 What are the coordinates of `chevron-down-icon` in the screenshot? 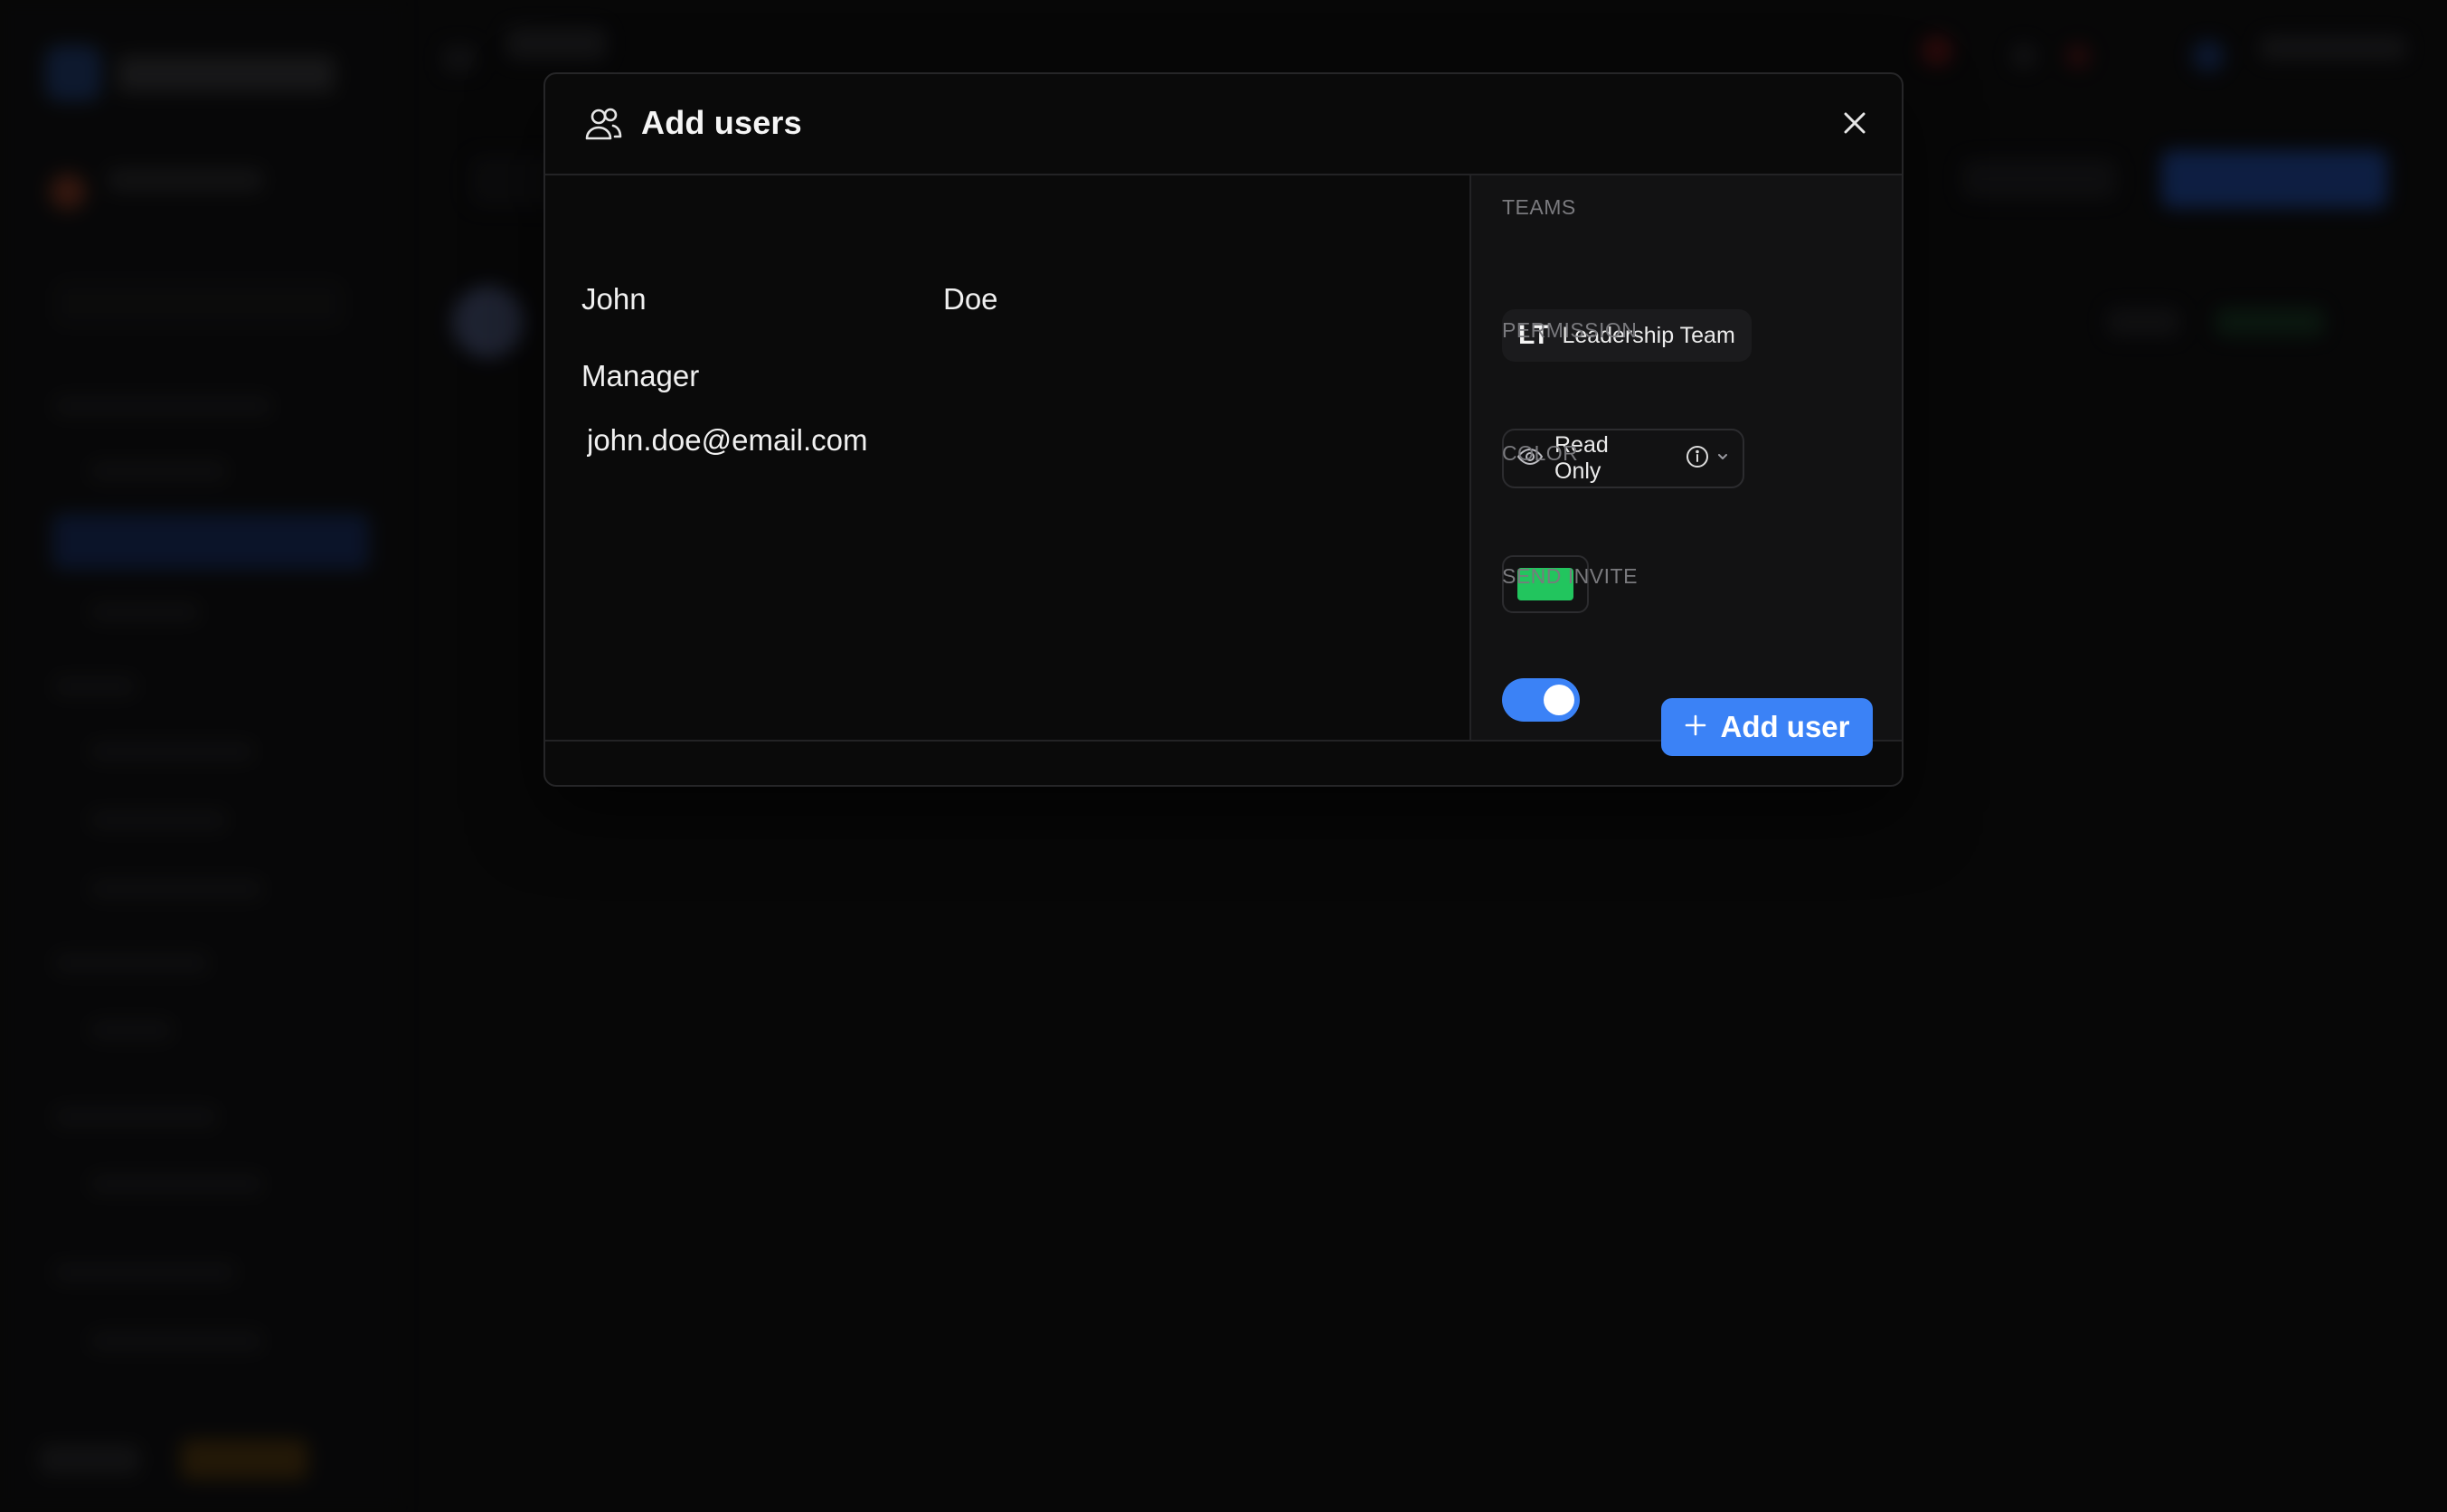 It's located at (1722, 458).